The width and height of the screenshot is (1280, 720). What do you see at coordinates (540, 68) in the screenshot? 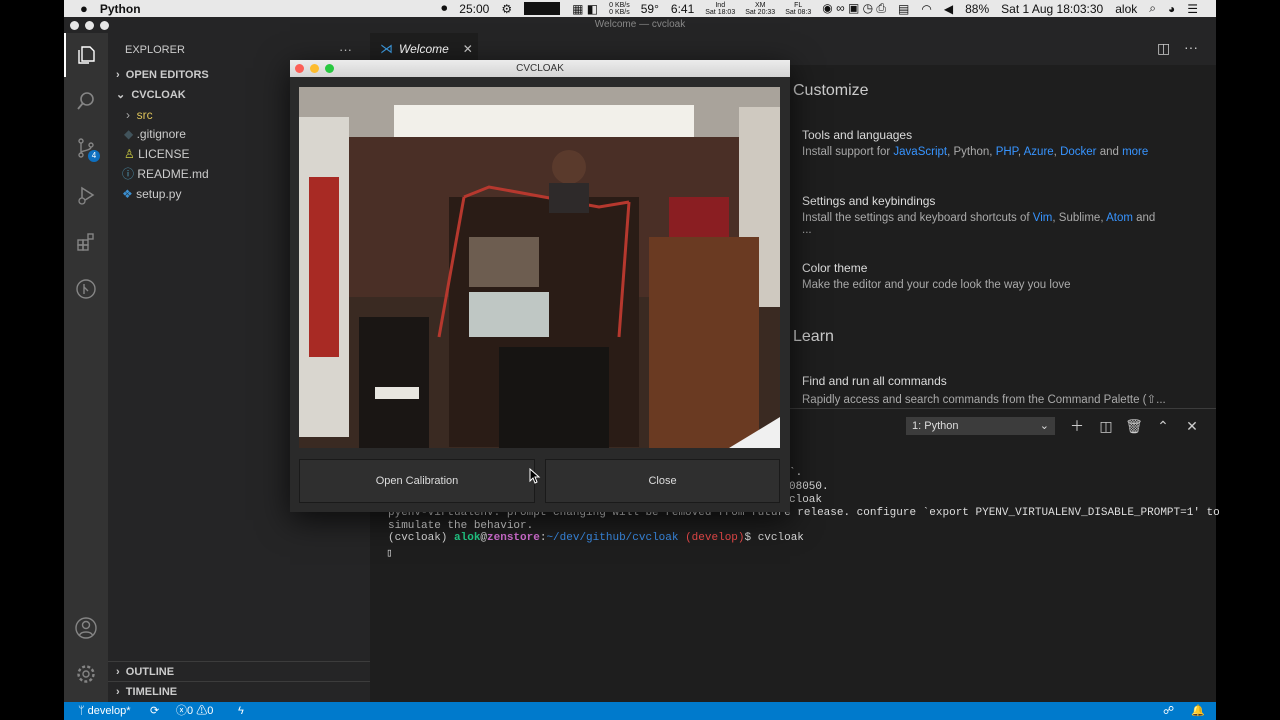
I see `cvcloak-titlebar: CVCLOAK` at bounding box center [540, 68].